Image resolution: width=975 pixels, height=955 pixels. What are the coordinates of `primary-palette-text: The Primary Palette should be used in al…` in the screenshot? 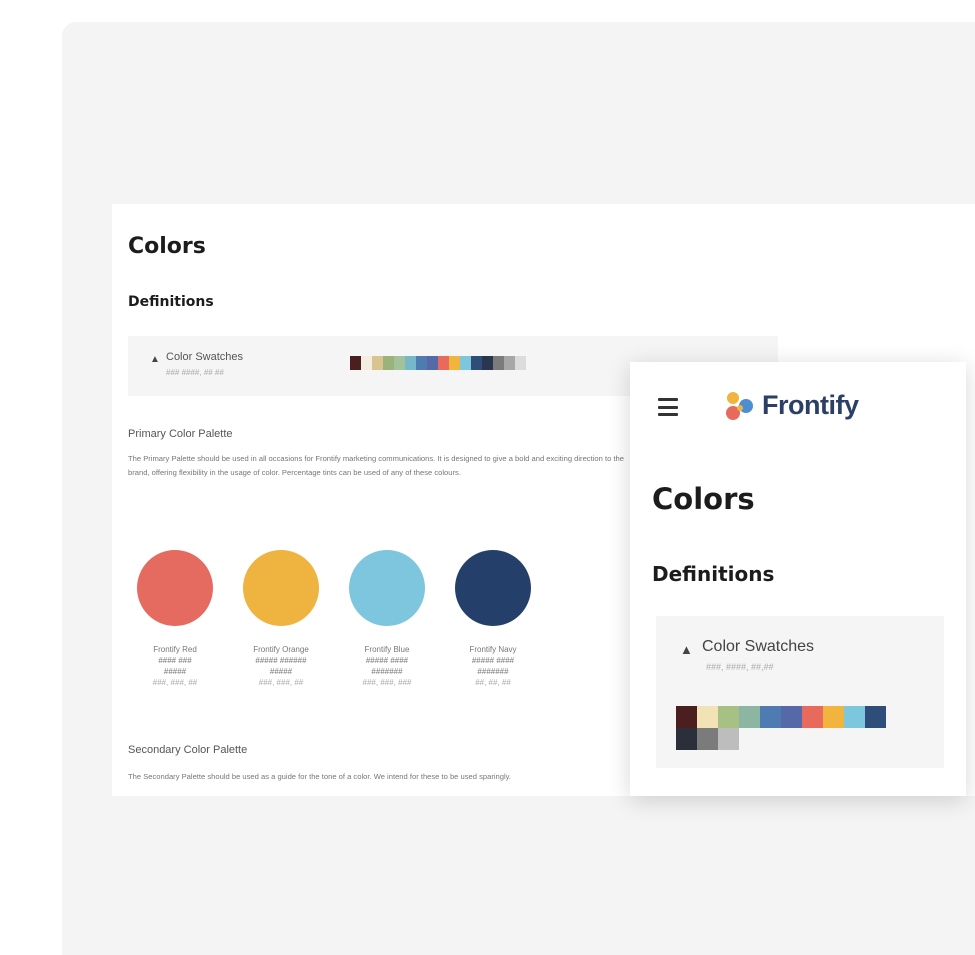 It's located at (376, 465).